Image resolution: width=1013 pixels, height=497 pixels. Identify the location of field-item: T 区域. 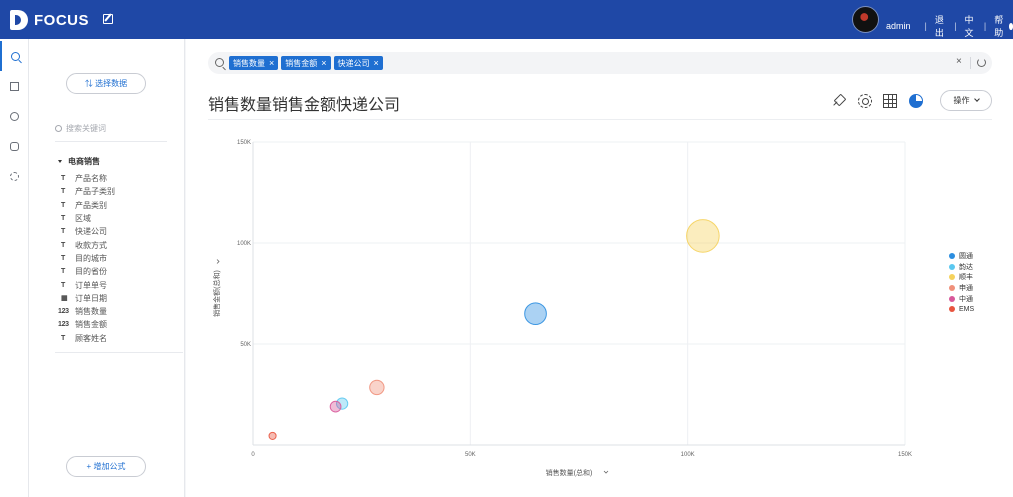
(121, 218).